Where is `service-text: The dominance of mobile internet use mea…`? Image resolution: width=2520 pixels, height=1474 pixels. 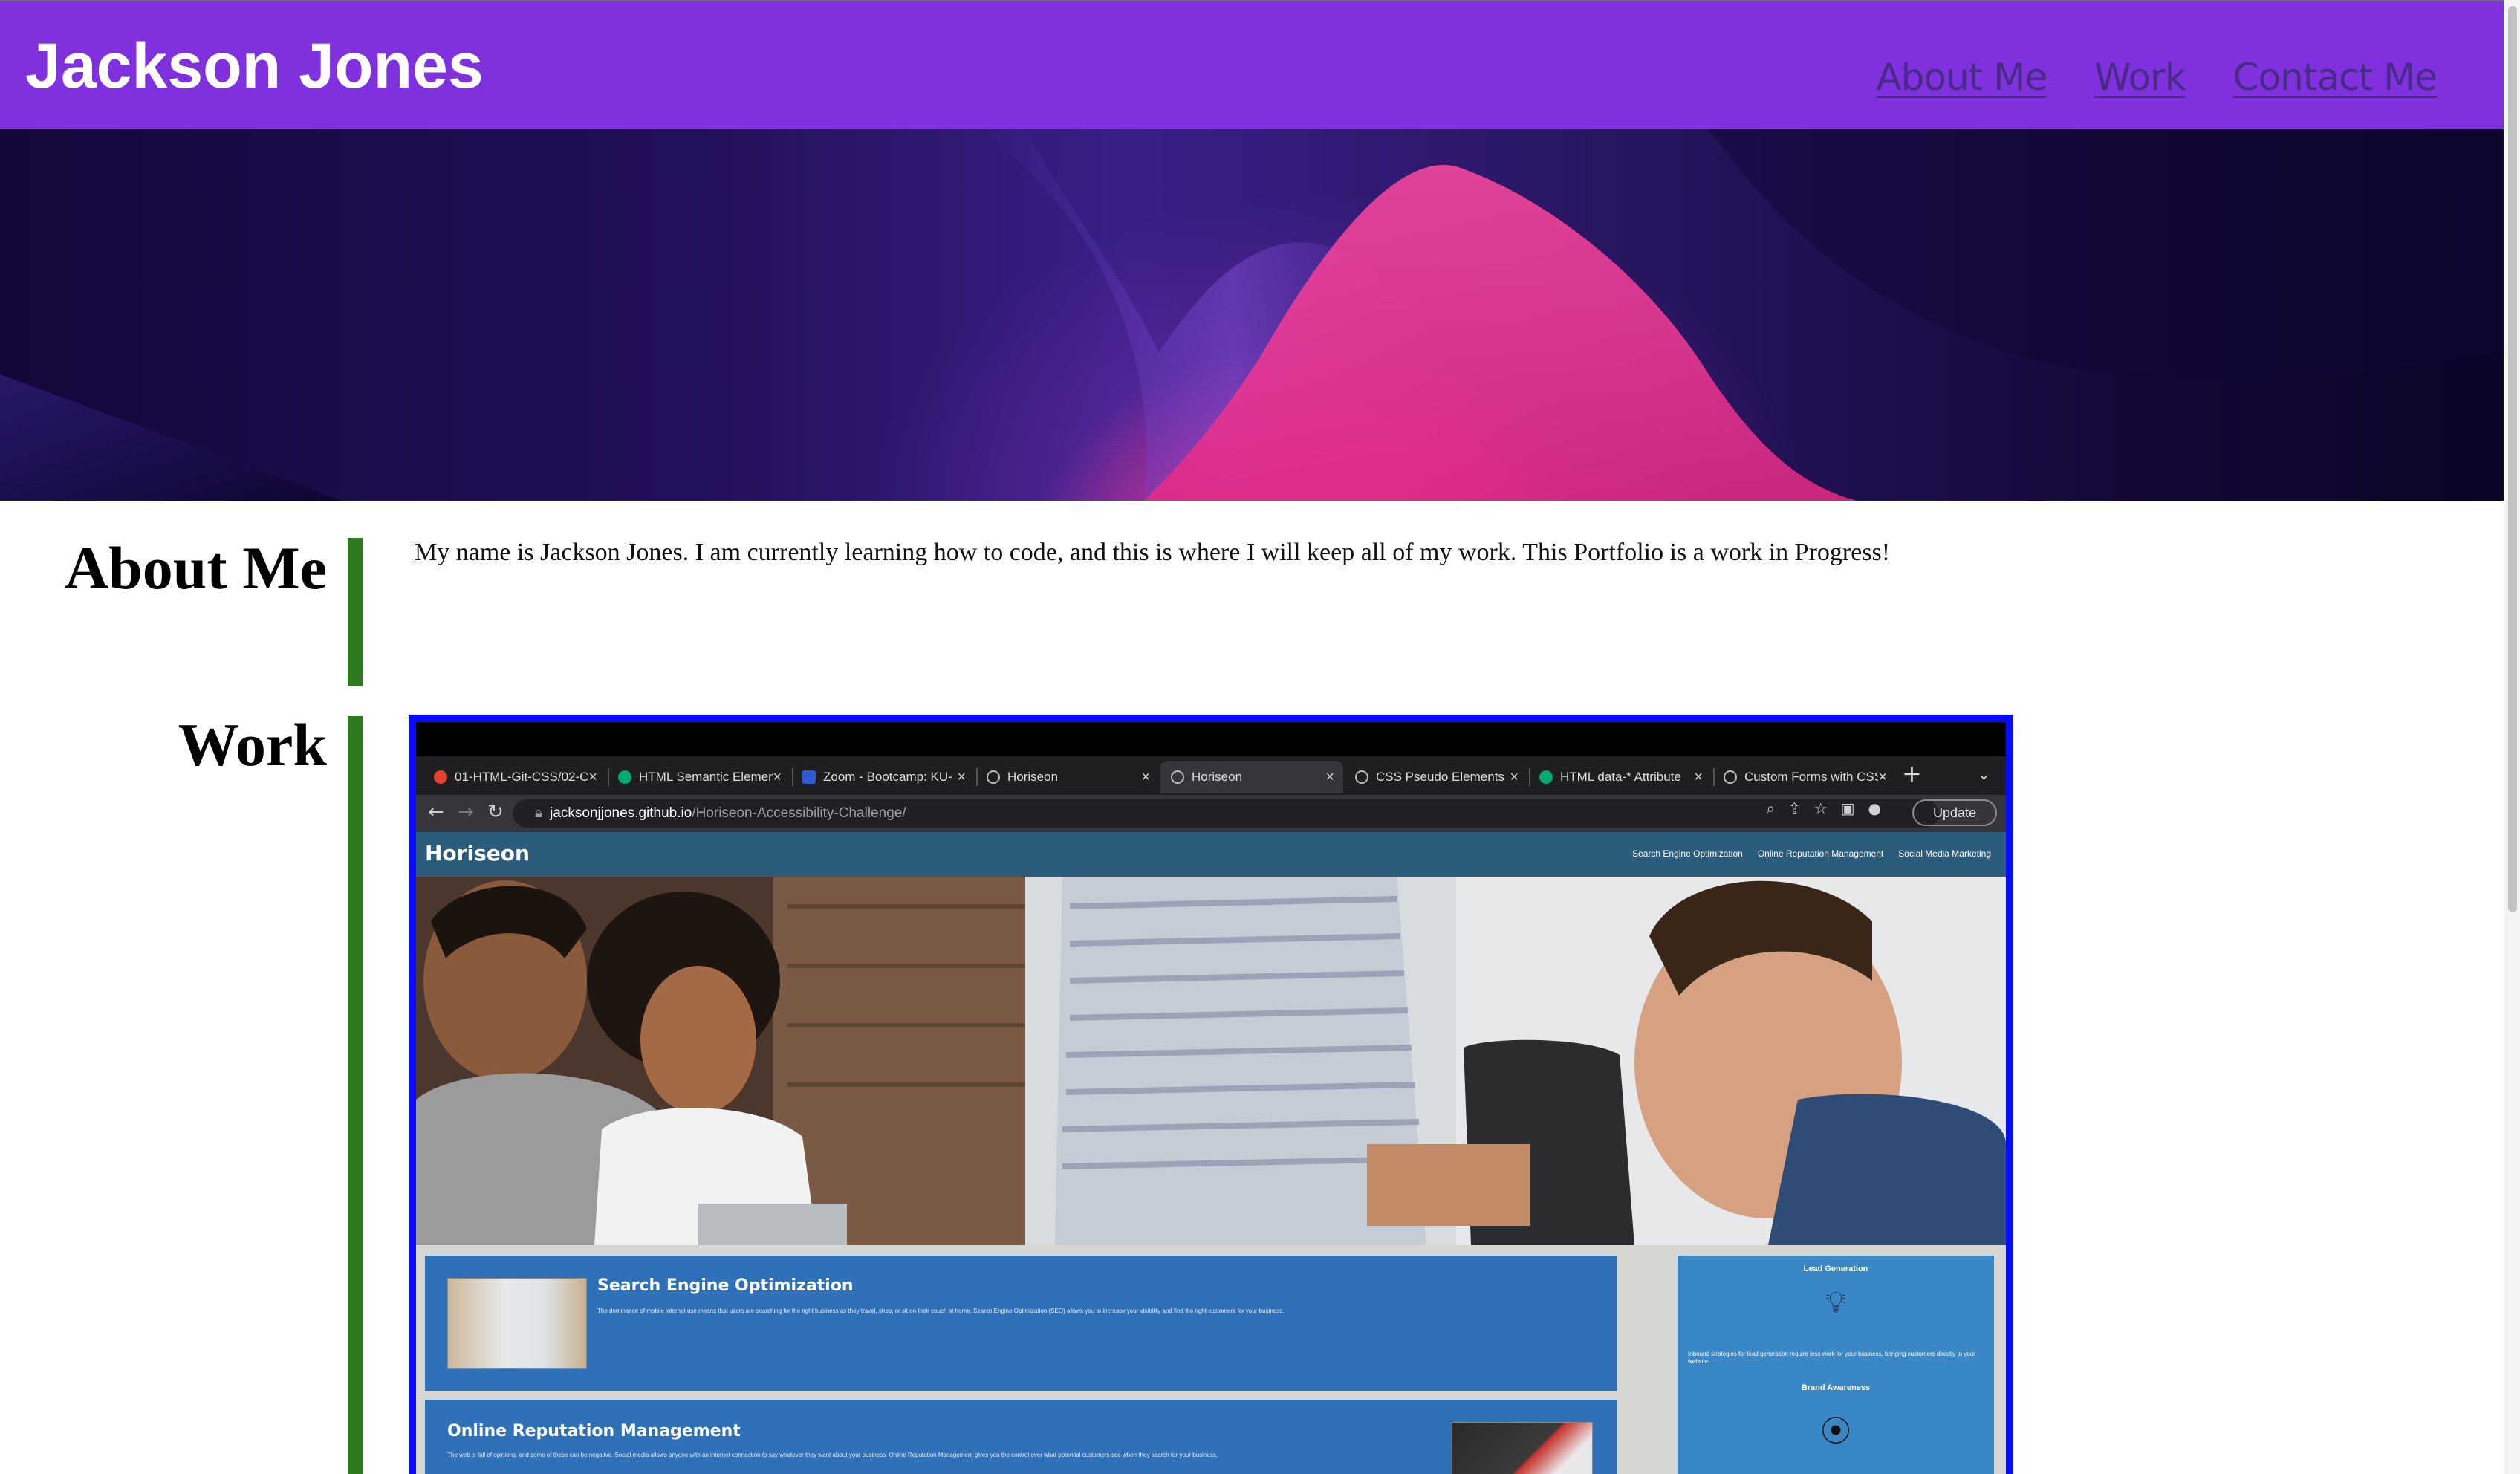
service-text: The dominance of mobile internet use mea… is located at coordinates (941, 1311).